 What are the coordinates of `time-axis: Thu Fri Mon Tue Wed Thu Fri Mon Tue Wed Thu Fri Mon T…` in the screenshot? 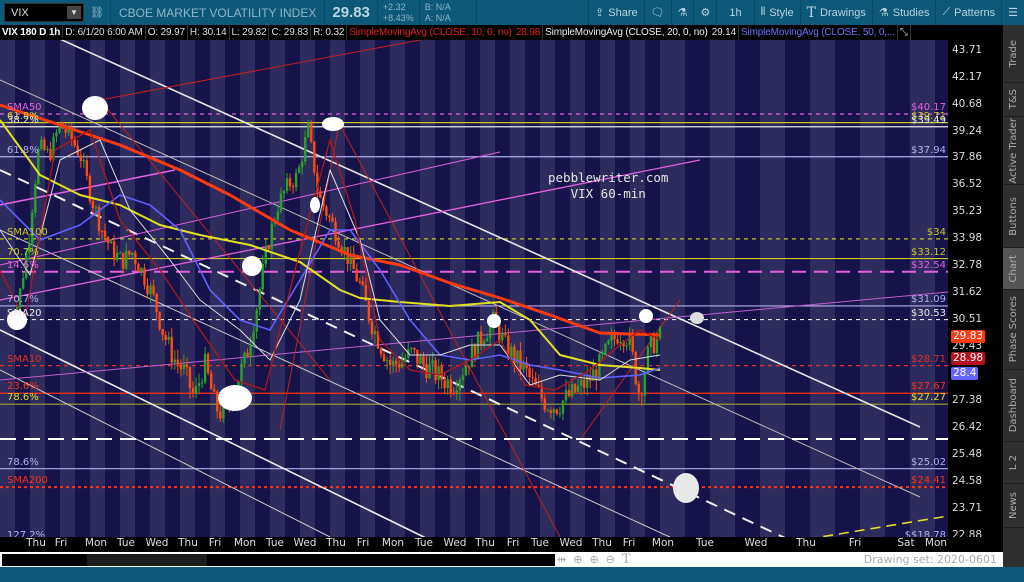 It's located at (501, 544).